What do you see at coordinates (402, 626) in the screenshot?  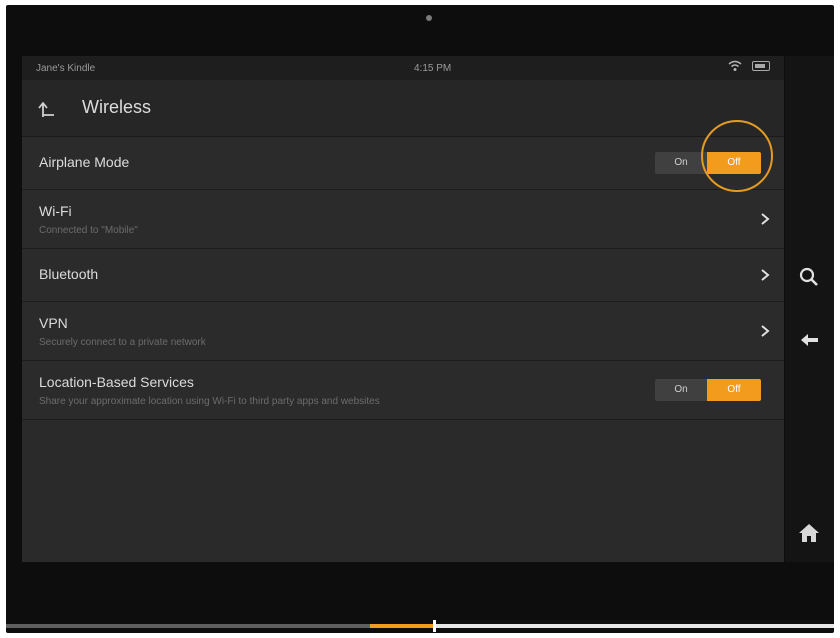 I see `progress-buffered` at bounding box center [402, 626].